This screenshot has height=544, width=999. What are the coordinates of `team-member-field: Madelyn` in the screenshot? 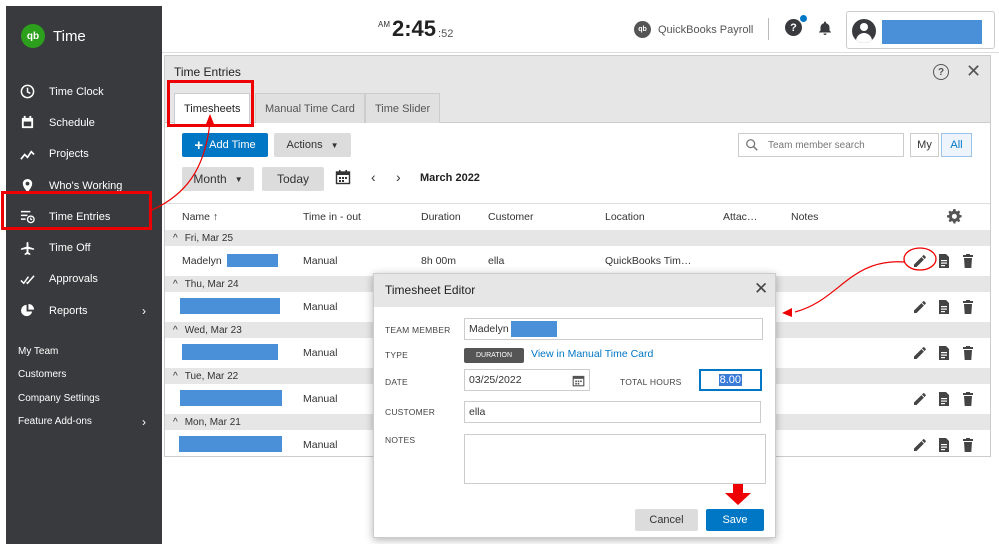 It's located at (613, 329).